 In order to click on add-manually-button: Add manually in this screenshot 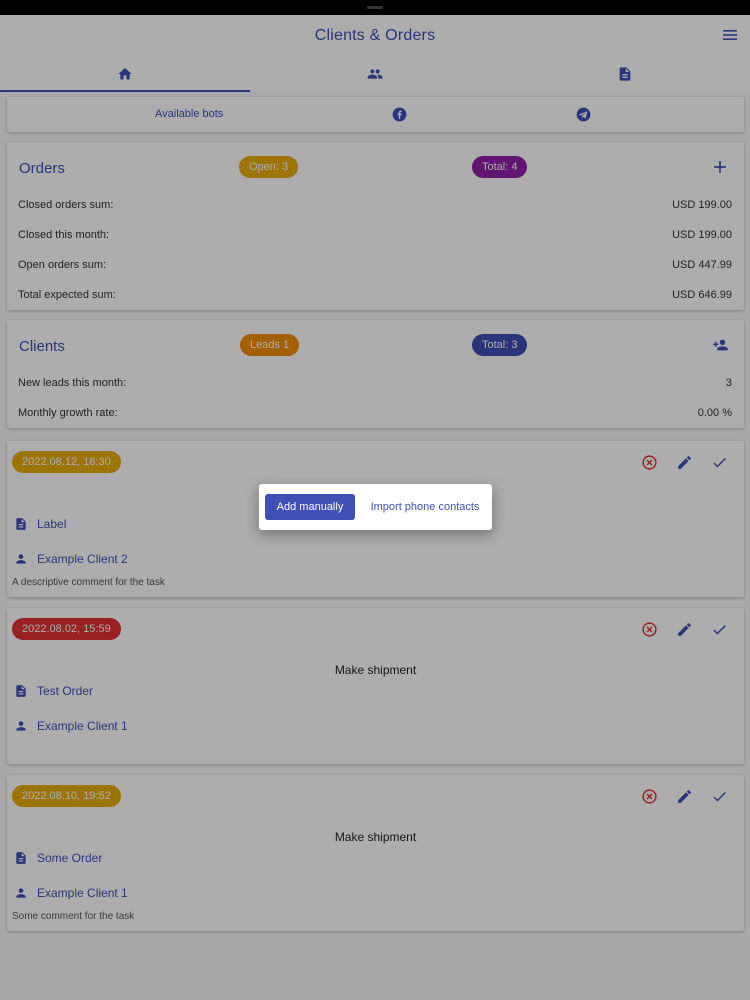, I will do `click(310, 507)`.